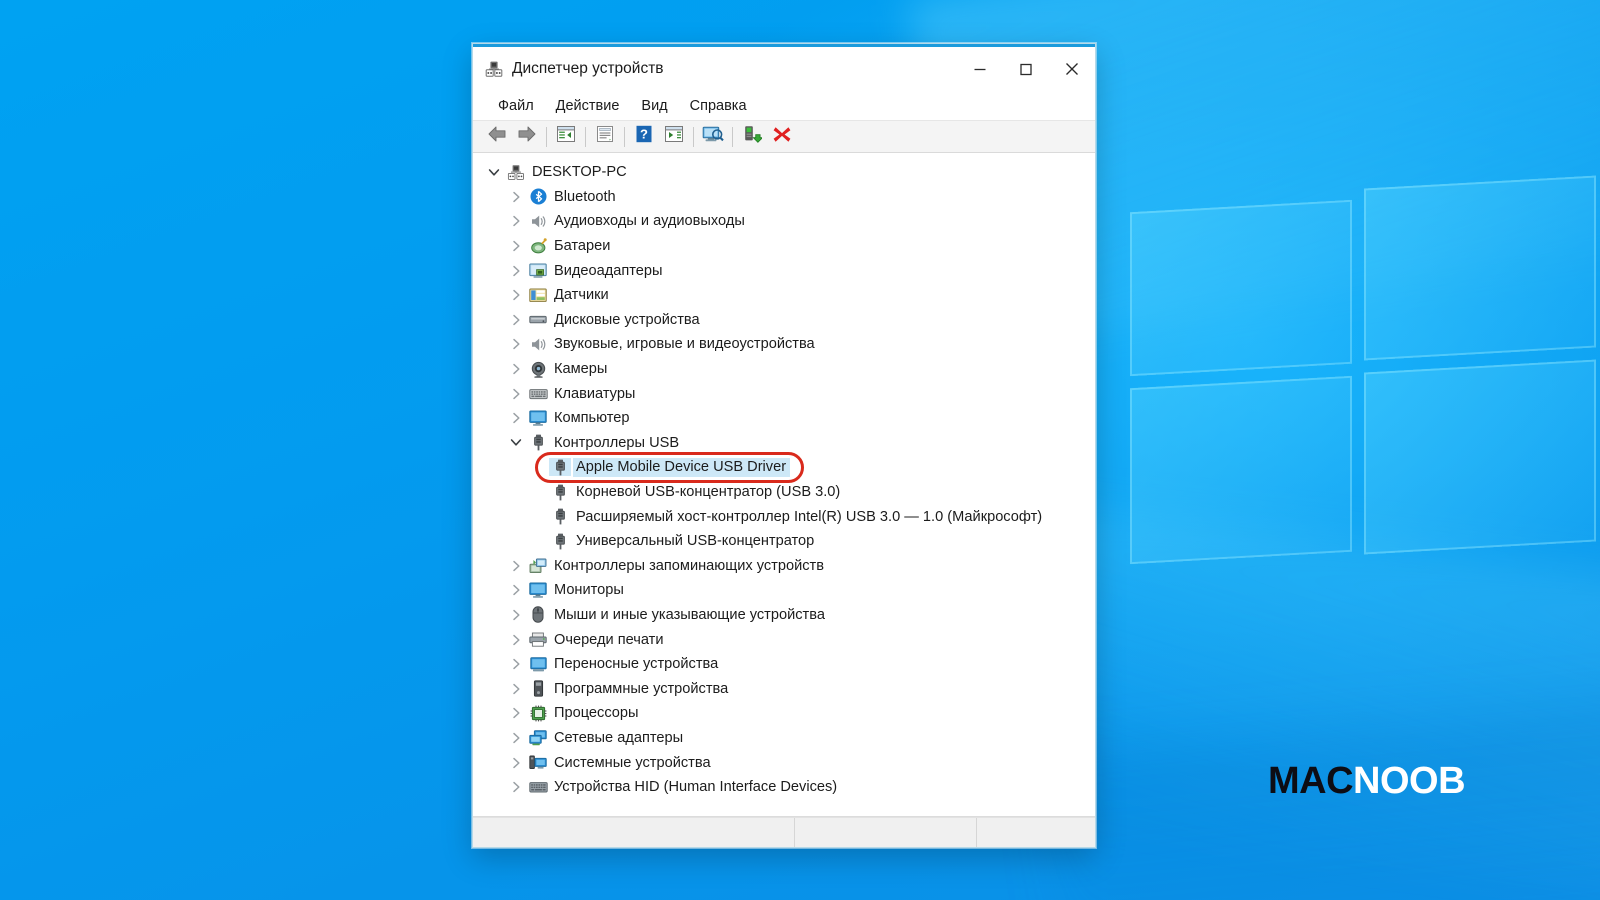  I want to click on forward-button, so click(527, 137).